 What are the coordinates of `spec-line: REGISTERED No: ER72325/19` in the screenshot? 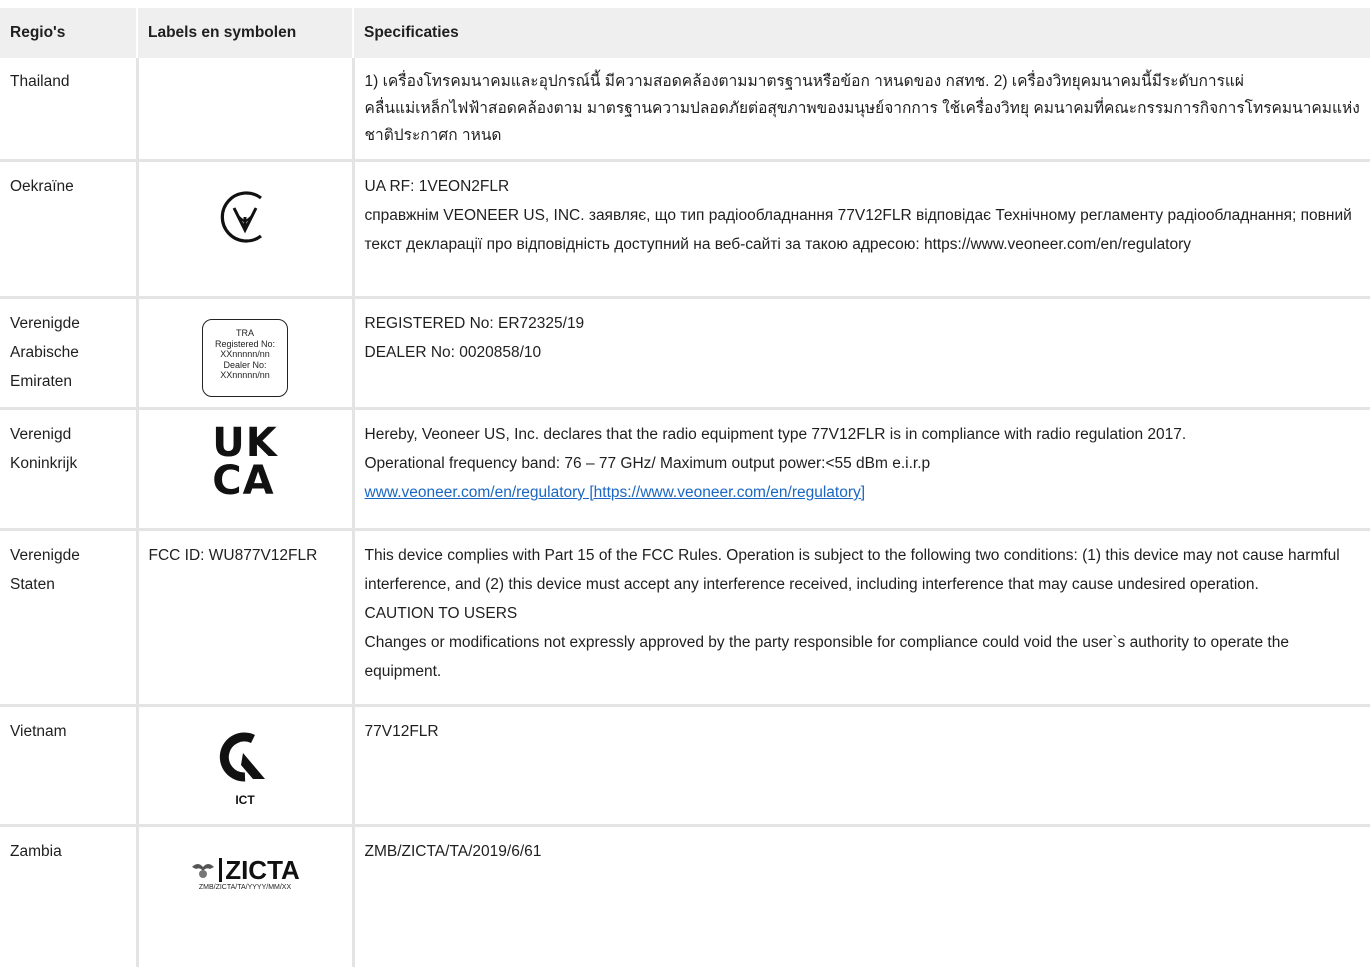 It's located at (864, 323).